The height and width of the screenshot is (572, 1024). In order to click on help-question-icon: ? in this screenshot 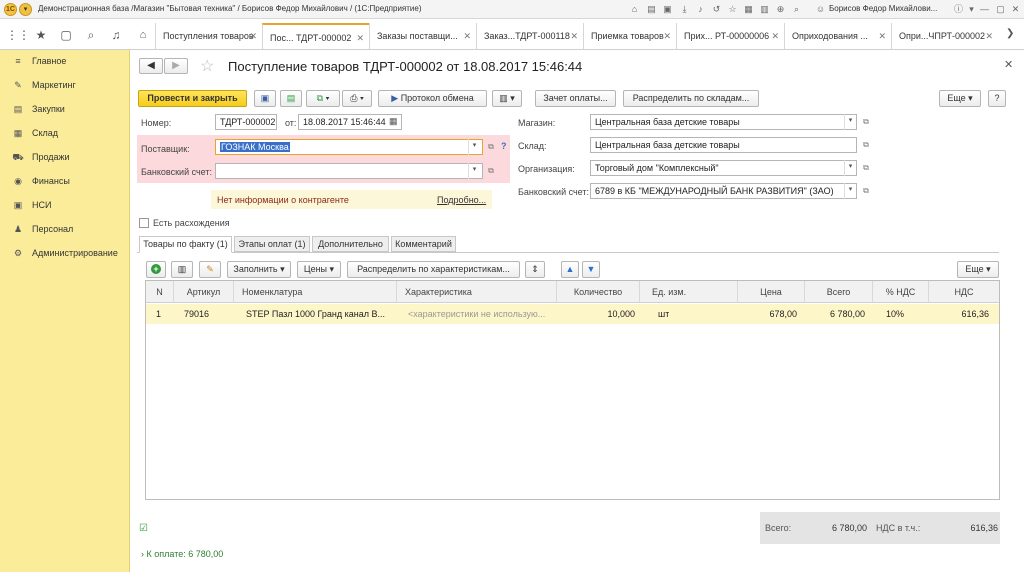, I will do `click(504, 146)`.